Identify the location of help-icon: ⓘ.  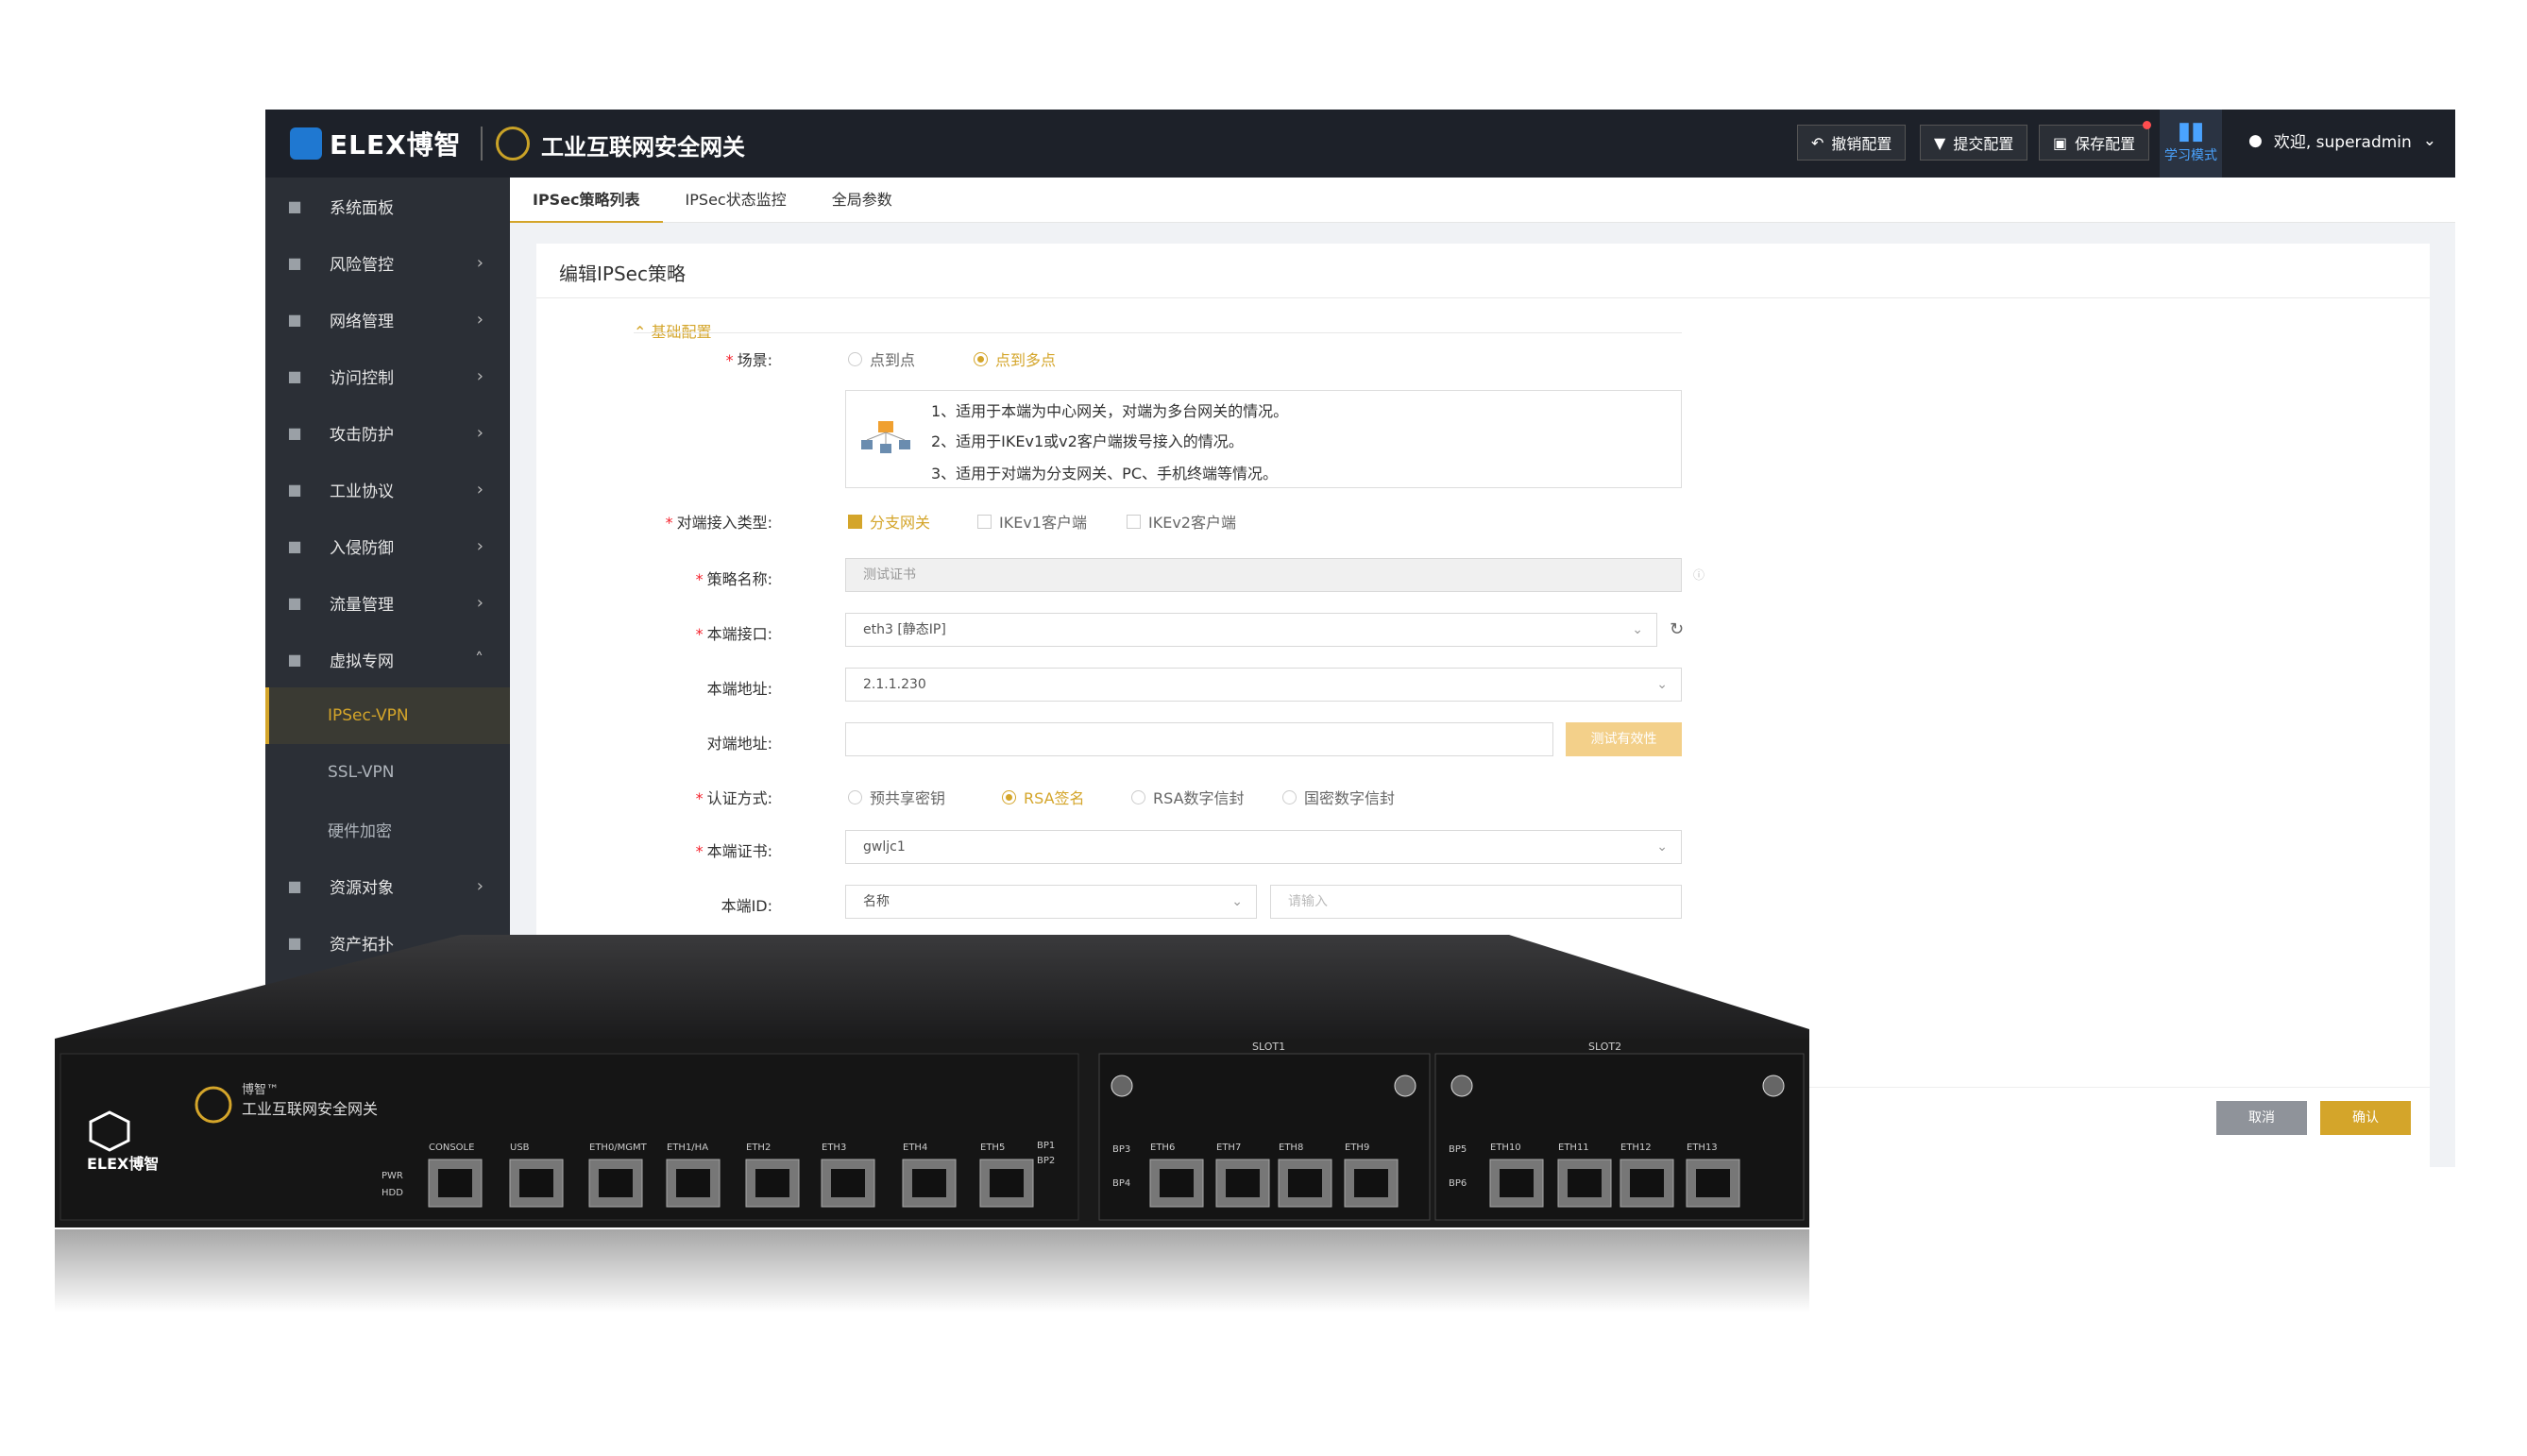
(1698, 575).